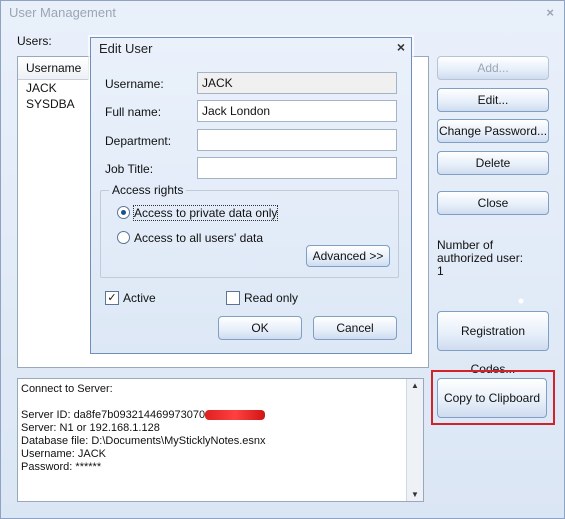 Image resolution: width=565 pixels, height=519 pixels. Describe the element at coordinates (53, 68) in the screenshot. I see `username-column-header: Username` at that location.